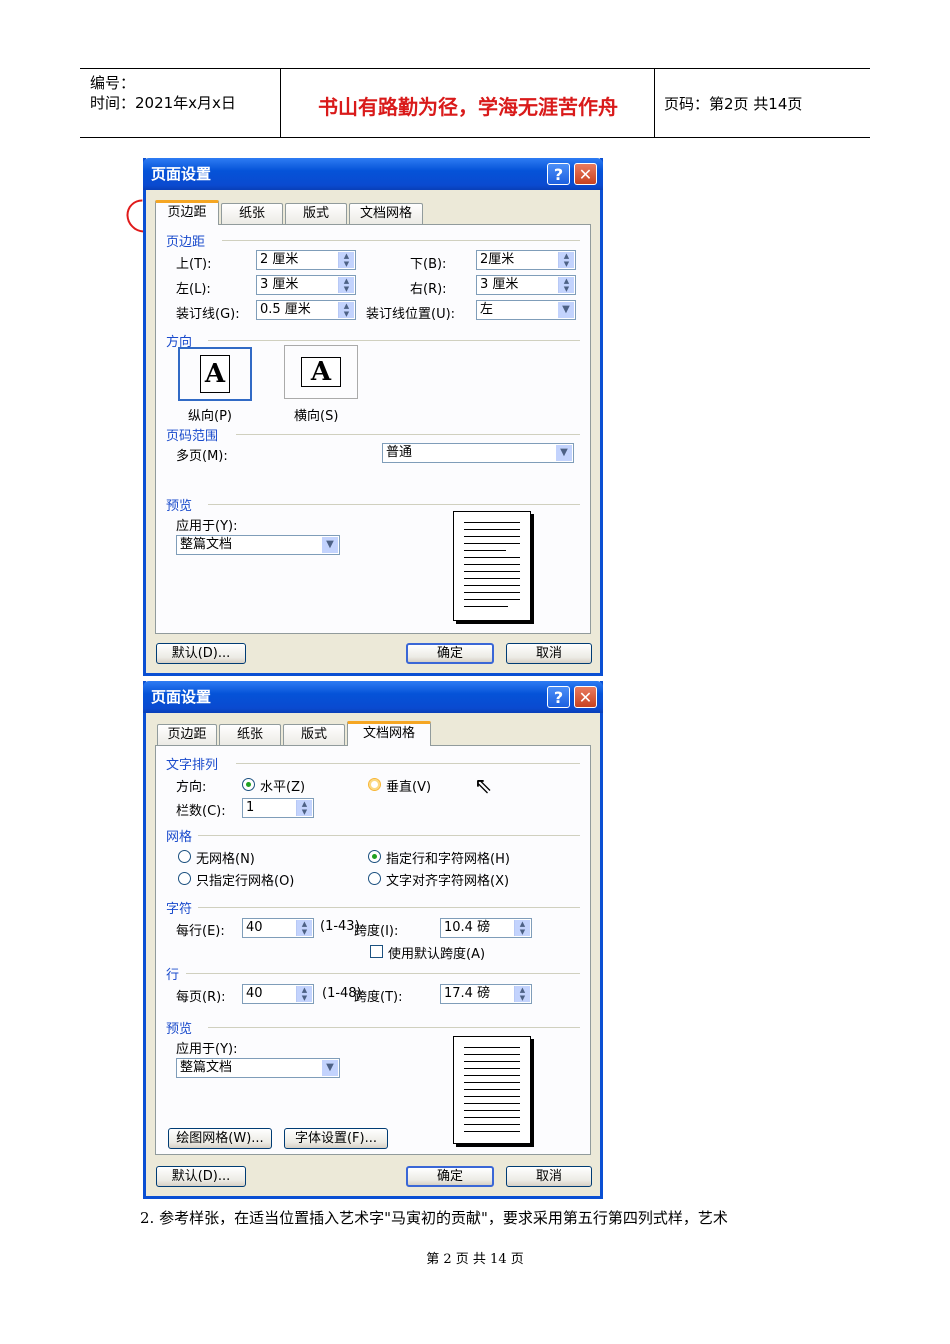 This screenshot has height=1344, width=950. Describe the element at coordinates (278, 994) in the screenshot. I see `lines-per-page-input: 40 ▲ ▼` at that location.